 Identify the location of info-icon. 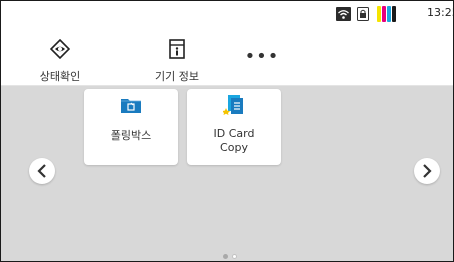
(177, 49).